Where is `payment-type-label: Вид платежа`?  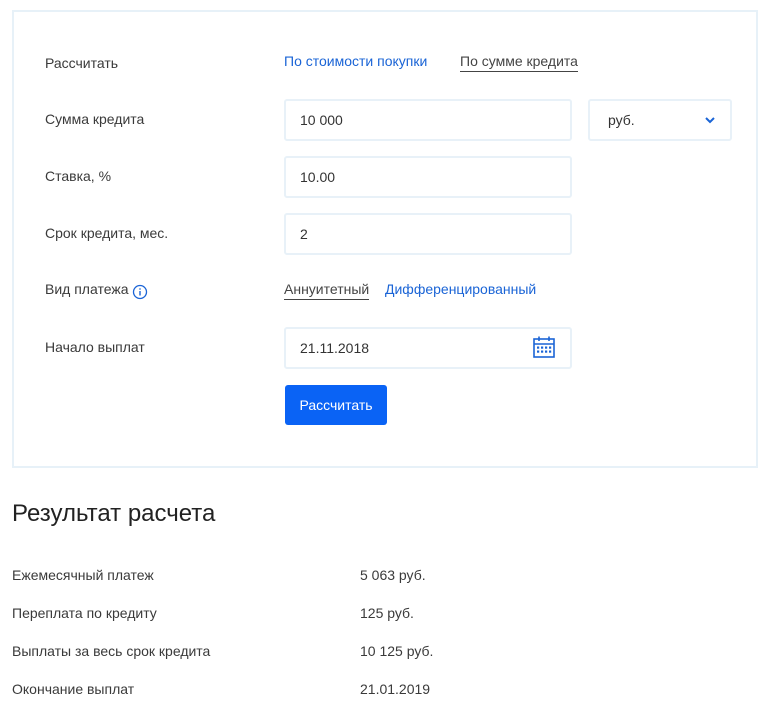
payment-type-label: Вид платежа is located at coordinates (87, 289).